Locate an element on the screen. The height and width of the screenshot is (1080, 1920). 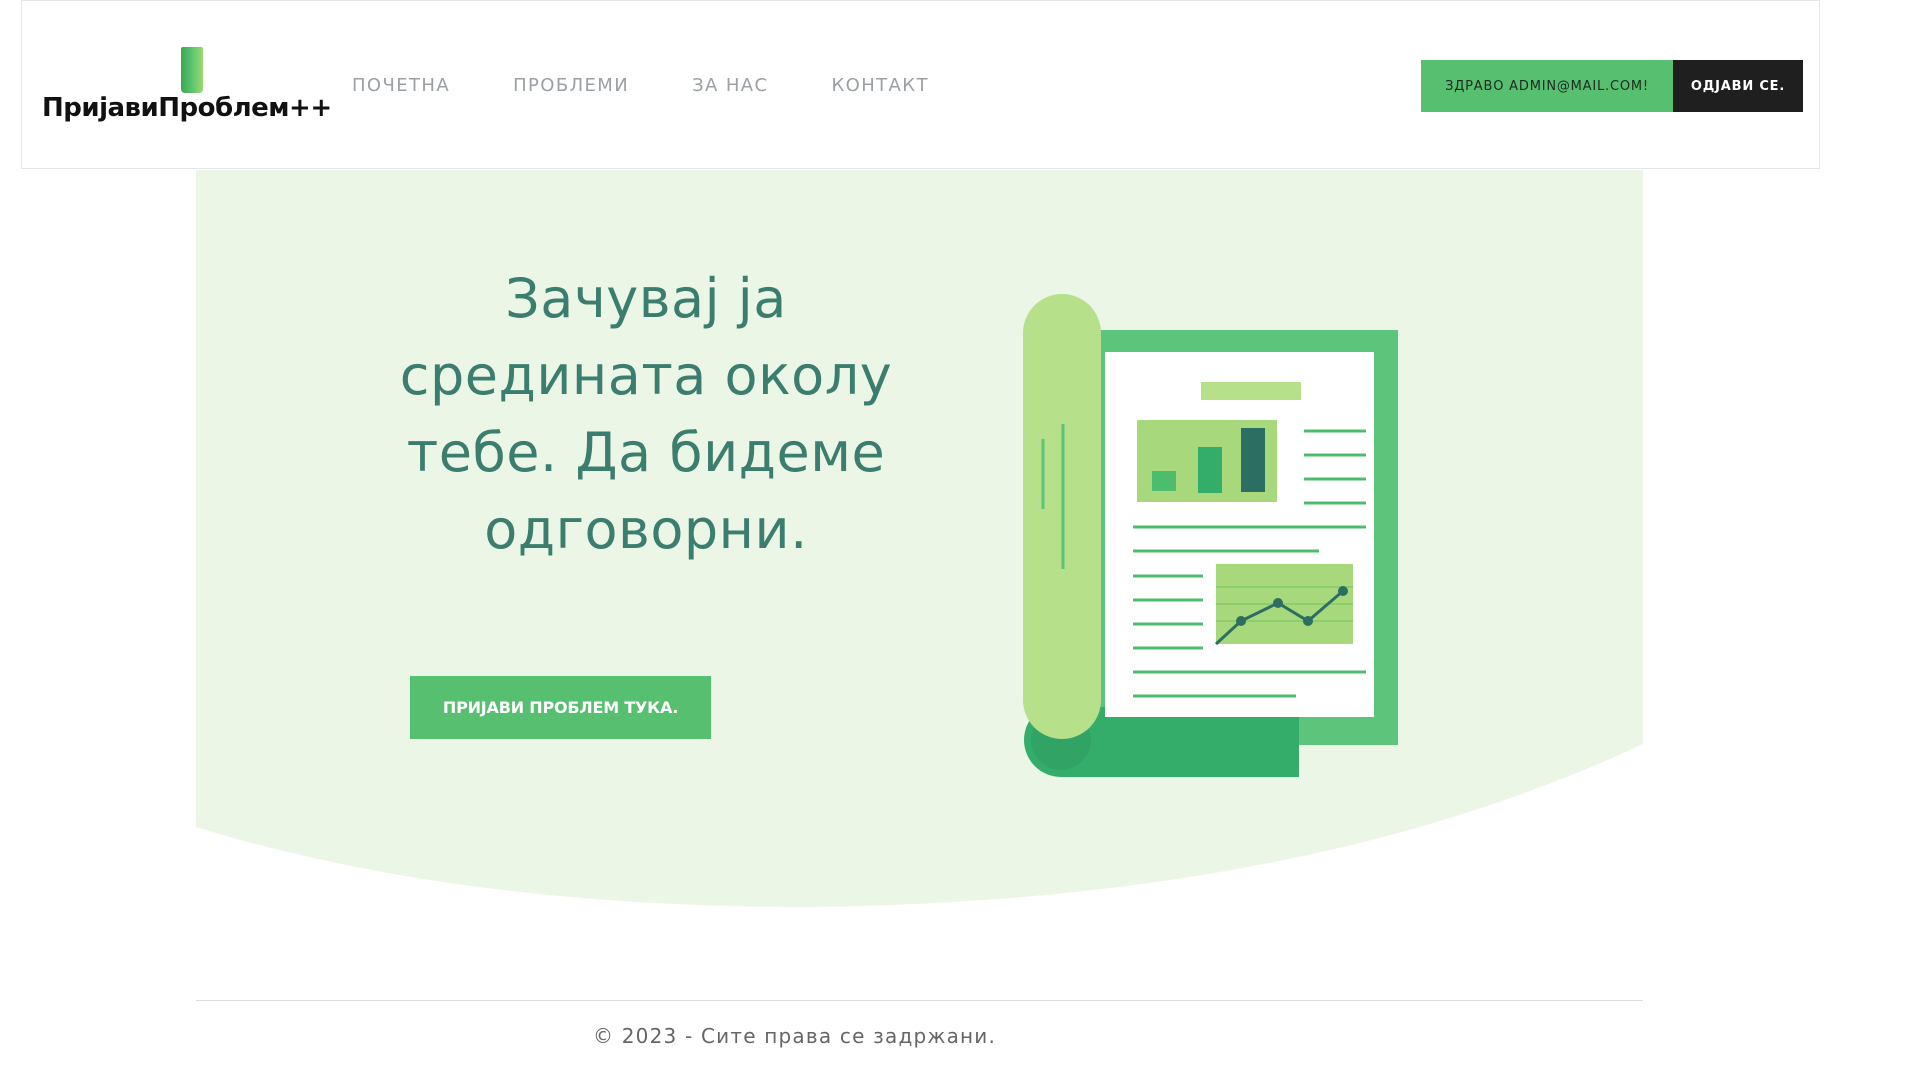
main-nav: ПОЧЕТНА ПРОБЛЕМИ ЗА НАС КОНТАКТ is located at coordinates (672, 85).